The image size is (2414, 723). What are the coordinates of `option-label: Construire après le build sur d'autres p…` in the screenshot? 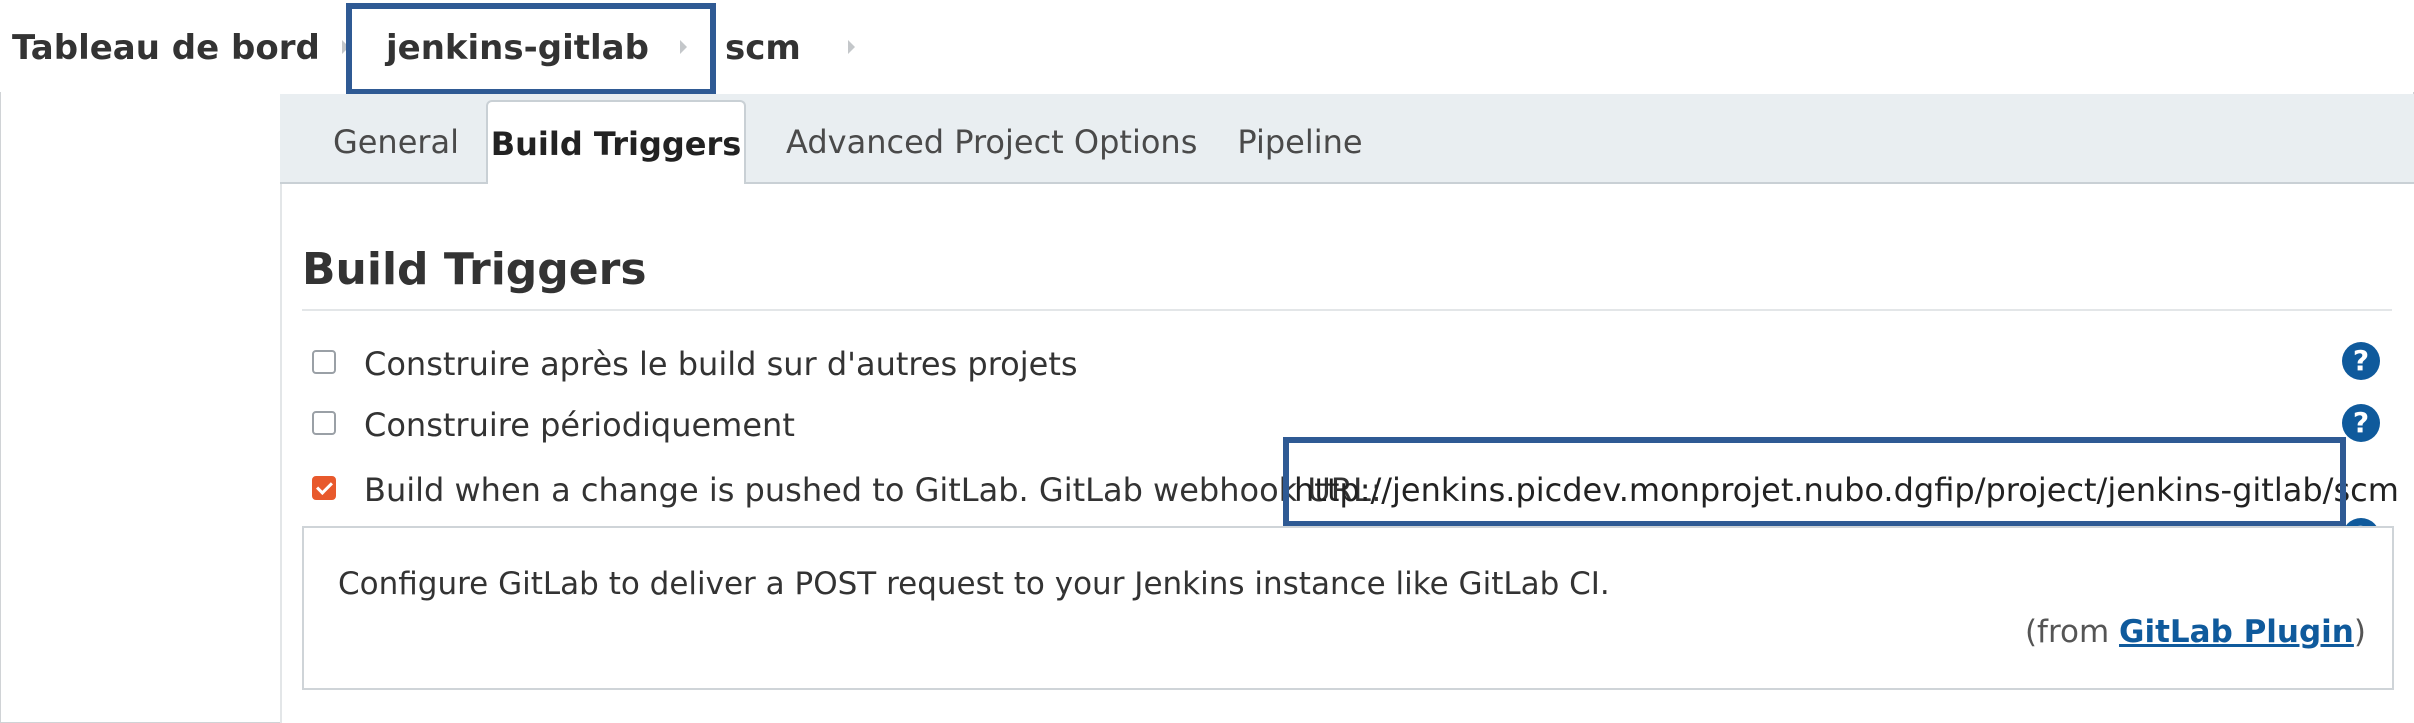 It's located at (721, 364).